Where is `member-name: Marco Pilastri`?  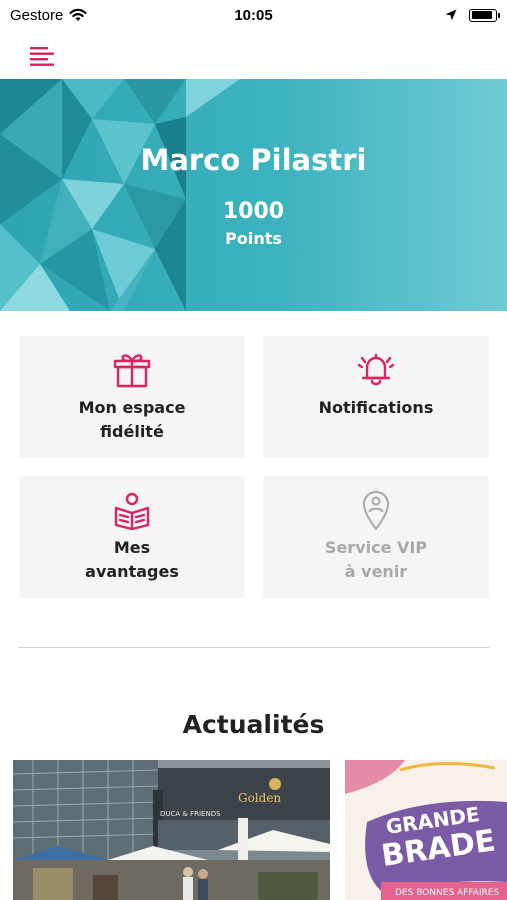 member-name: Marco Pilastri is located at coordinates (253, 160).